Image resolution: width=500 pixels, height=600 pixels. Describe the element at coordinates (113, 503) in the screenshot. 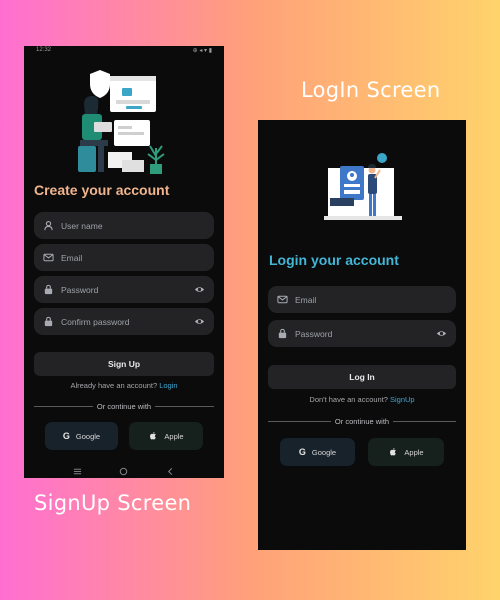

I see `signup-screen-caption: SignUp Screen` at that location.